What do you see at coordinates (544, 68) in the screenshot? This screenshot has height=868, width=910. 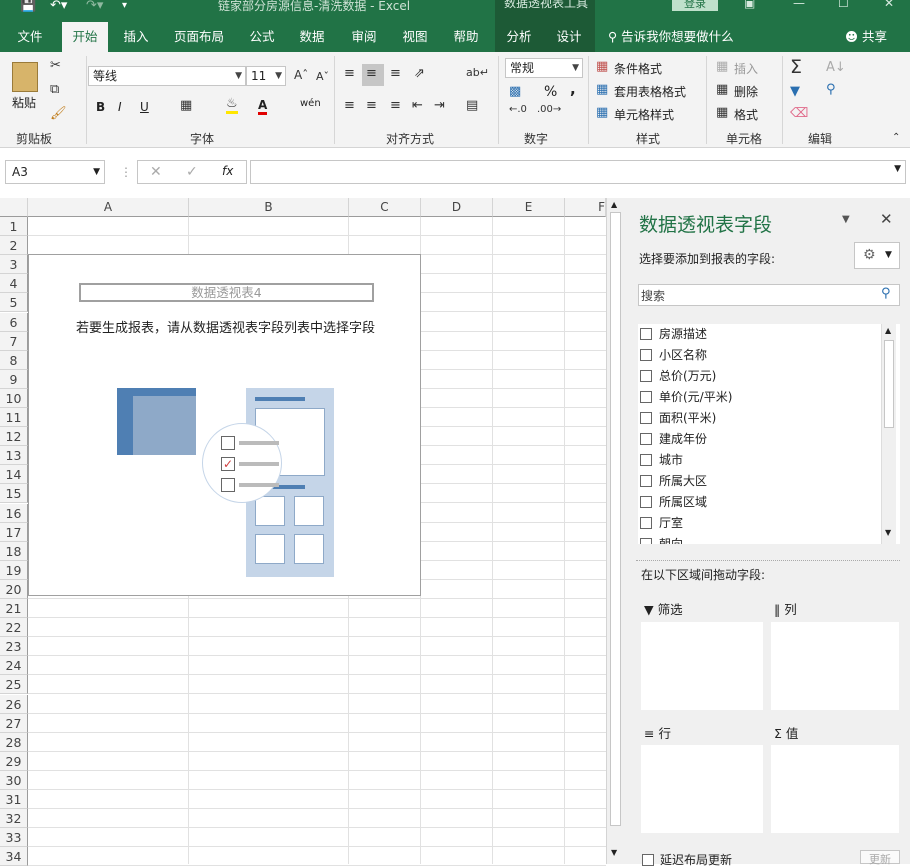 I see `number-format-dropdown: 常规 ▼` at bounding box center [544, 68].